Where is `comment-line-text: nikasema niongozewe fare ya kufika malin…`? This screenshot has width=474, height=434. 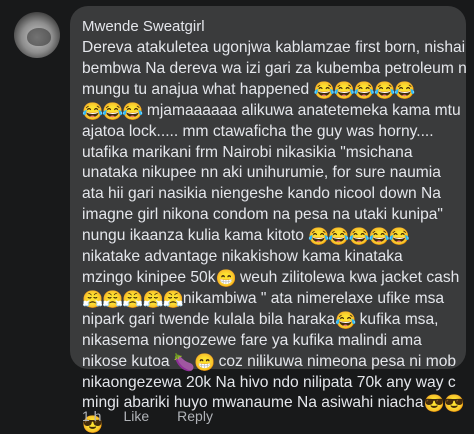
comment-line-text: nikasema niongozewe fare ya kufika malin… is located at coordinates (252, 340).